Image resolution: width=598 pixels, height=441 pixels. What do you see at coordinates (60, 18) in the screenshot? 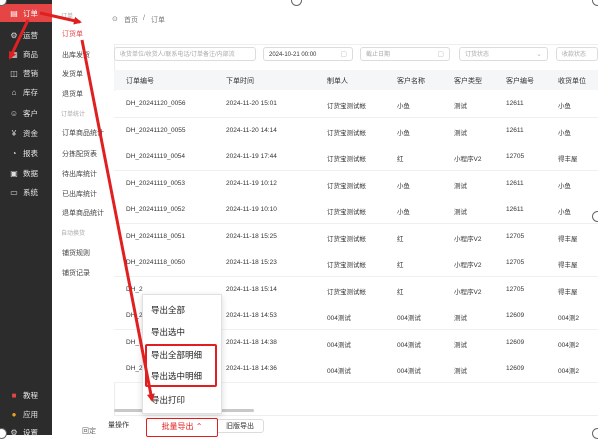
I see `arrow-to-order-goods` at bounding box center [60, 18].